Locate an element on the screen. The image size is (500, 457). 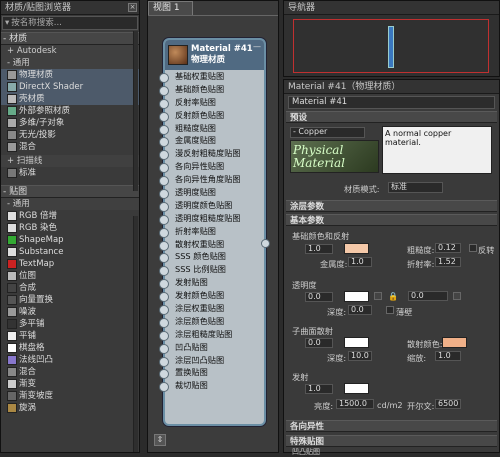
preset-dropdown: - Copper is located at coordinates (327, 132).